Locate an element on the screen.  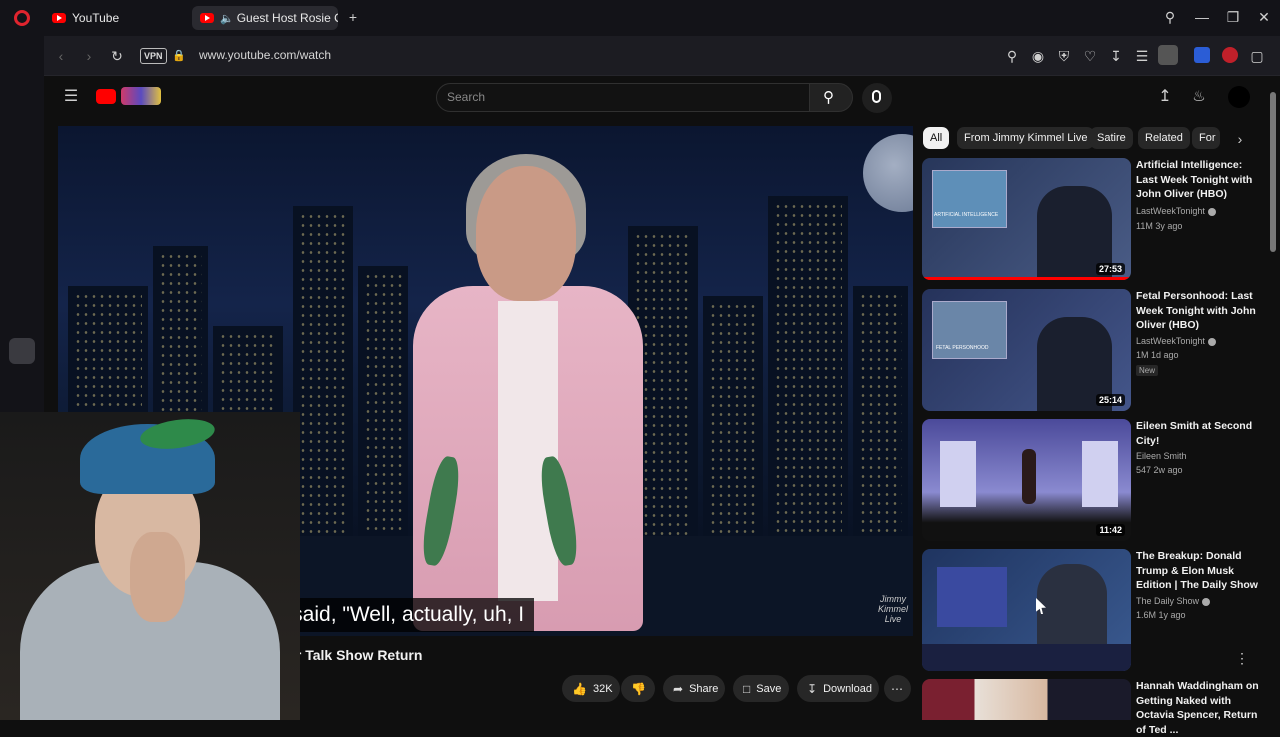
watch-progress-bar is located at coordinates (1026, 278).